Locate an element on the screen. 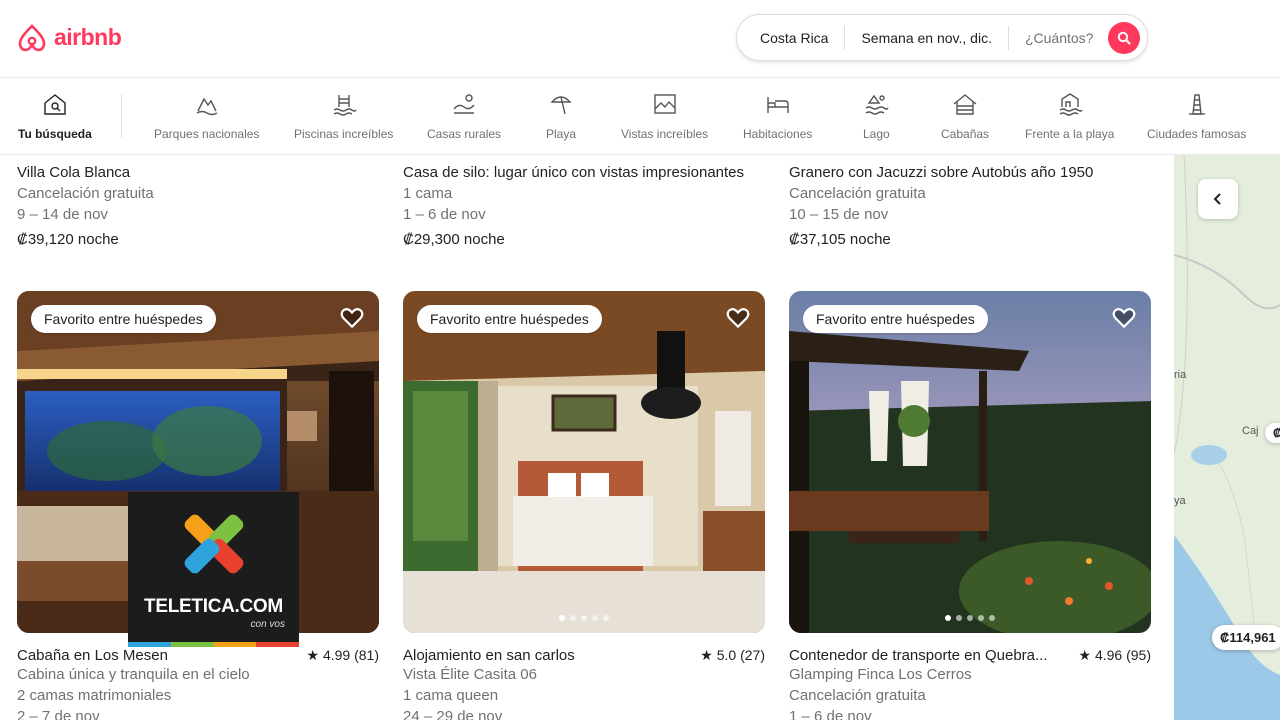 The height and width of the screenshot is (720, 1280). bedroom-image is located at coordinates (584, 462).